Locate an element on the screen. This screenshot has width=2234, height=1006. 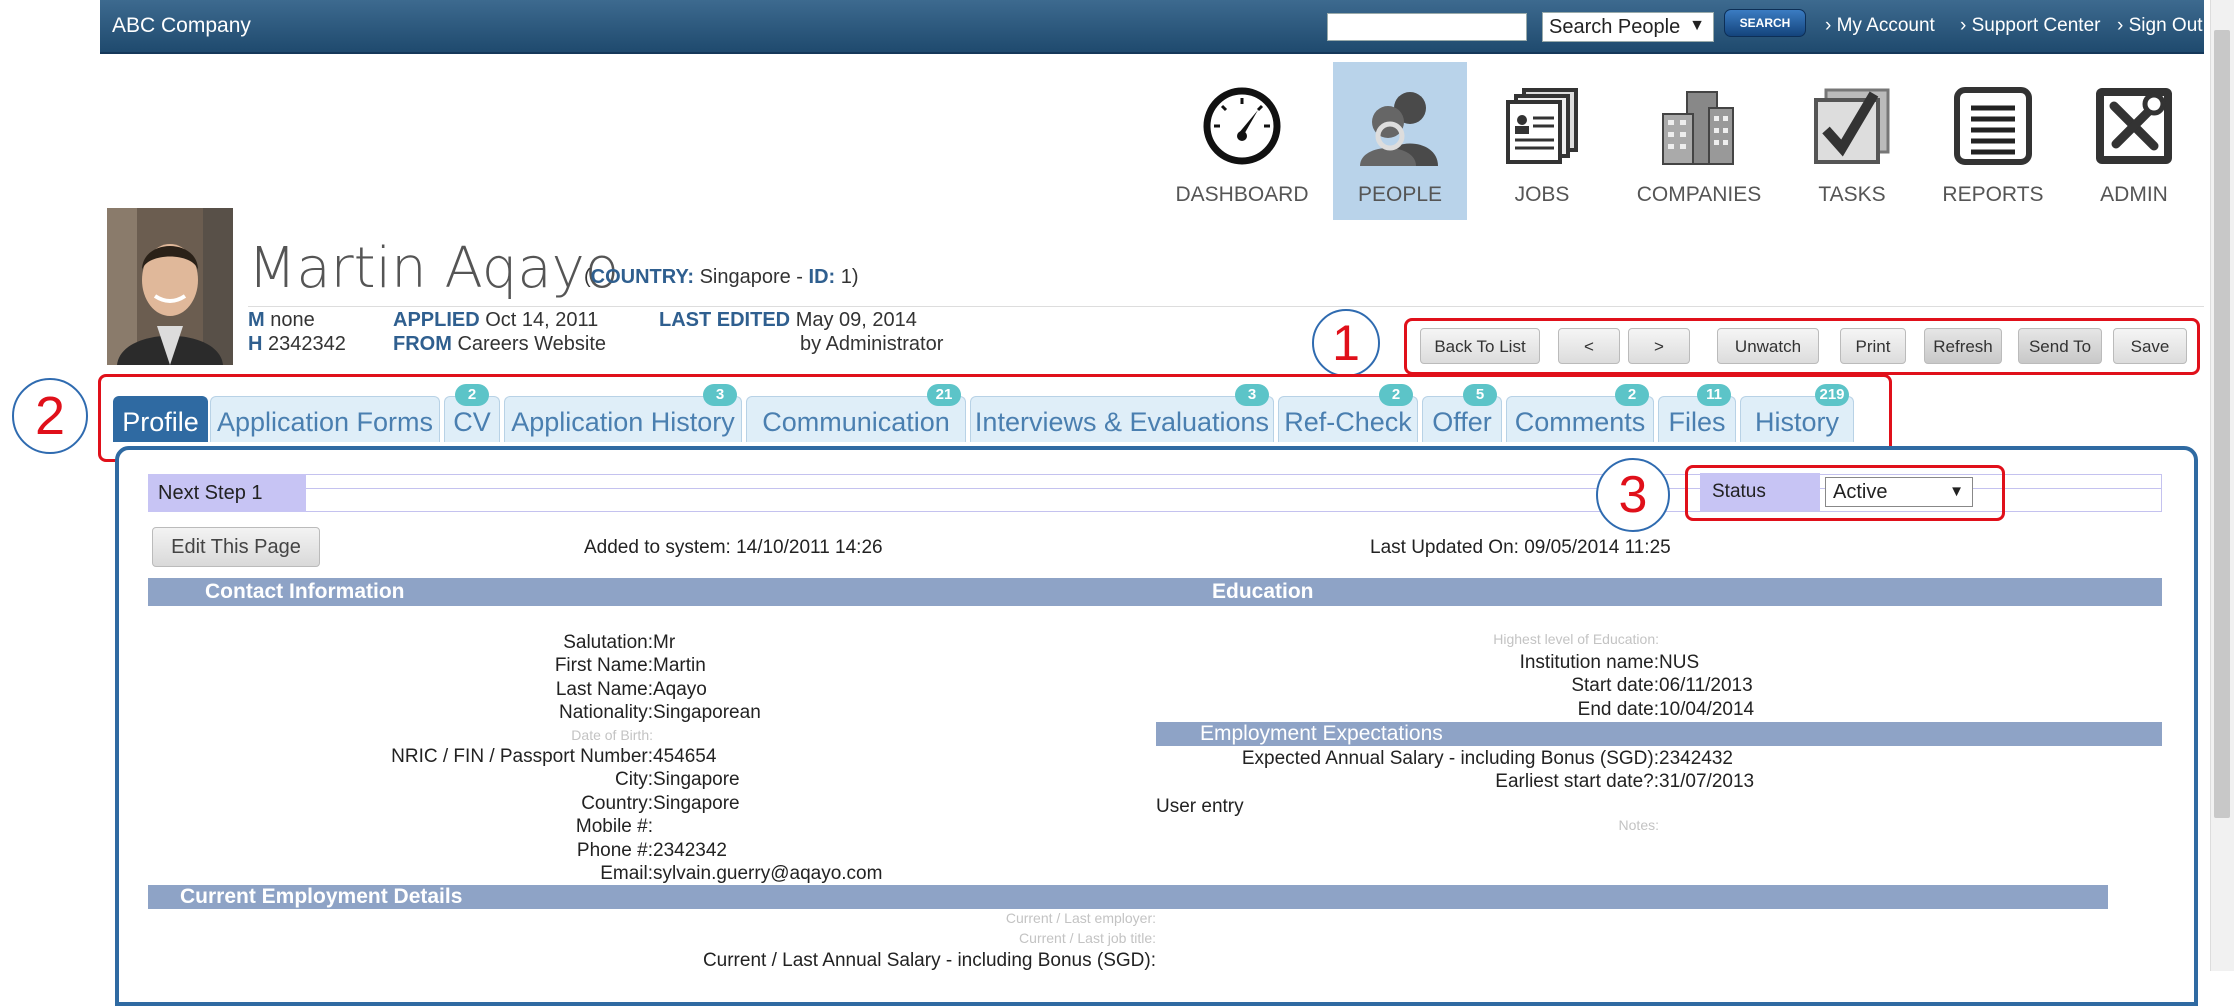
tab-label: Application History is located at coordinates (623, 422).